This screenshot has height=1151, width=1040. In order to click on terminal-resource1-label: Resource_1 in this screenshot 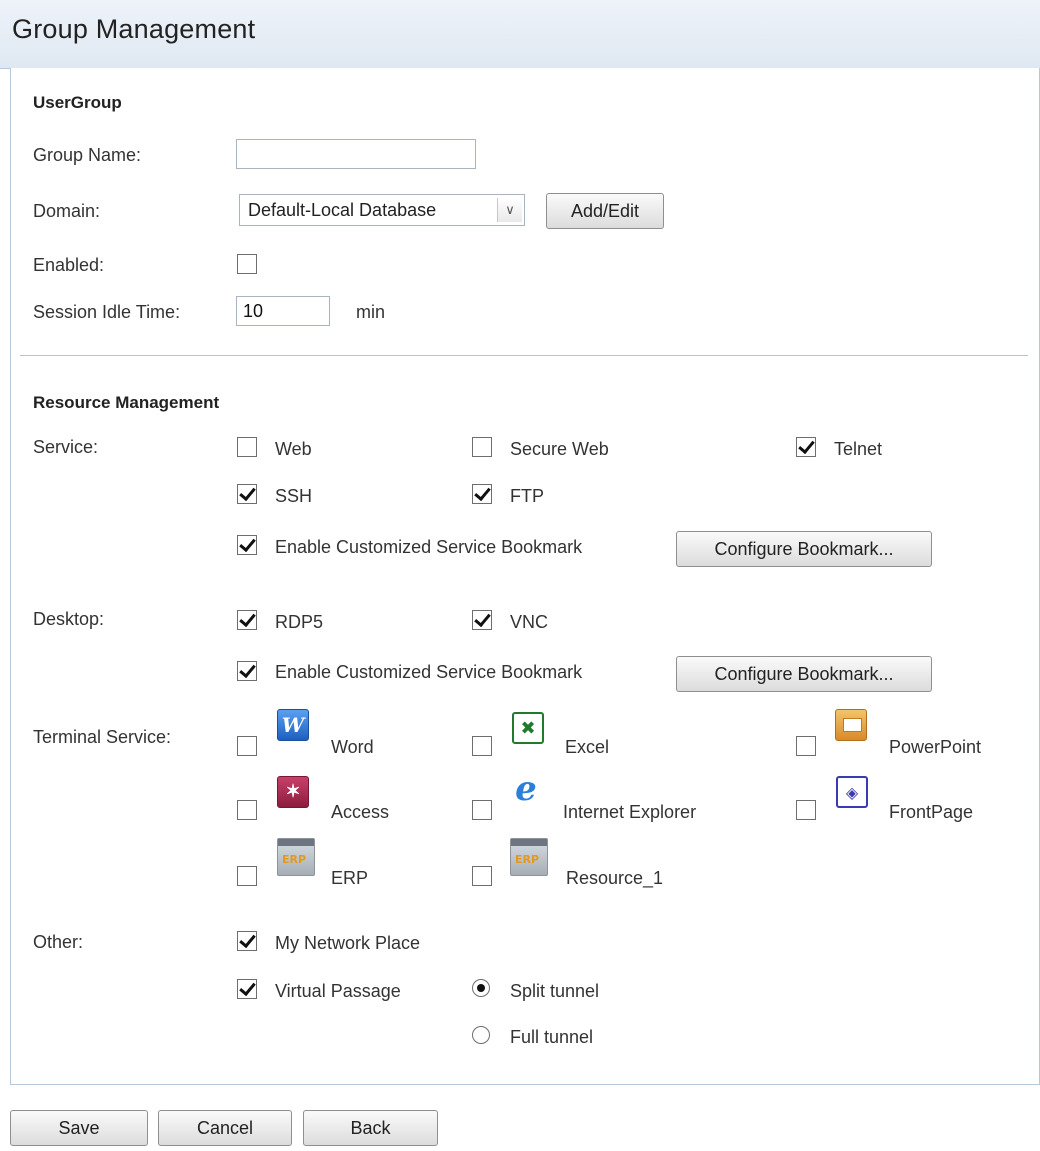, I will do `click(615, 878)`.